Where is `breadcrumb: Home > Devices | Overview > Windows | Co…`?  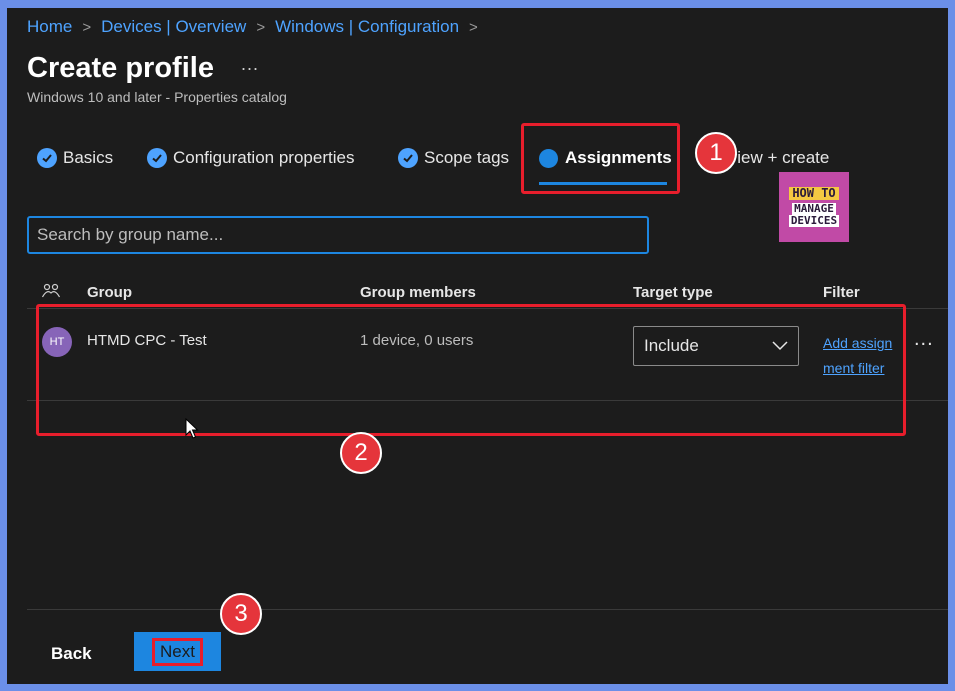 breadcrumb: Home > Devices | Overview > Windows | Co… is located at coordinates (257, 27).